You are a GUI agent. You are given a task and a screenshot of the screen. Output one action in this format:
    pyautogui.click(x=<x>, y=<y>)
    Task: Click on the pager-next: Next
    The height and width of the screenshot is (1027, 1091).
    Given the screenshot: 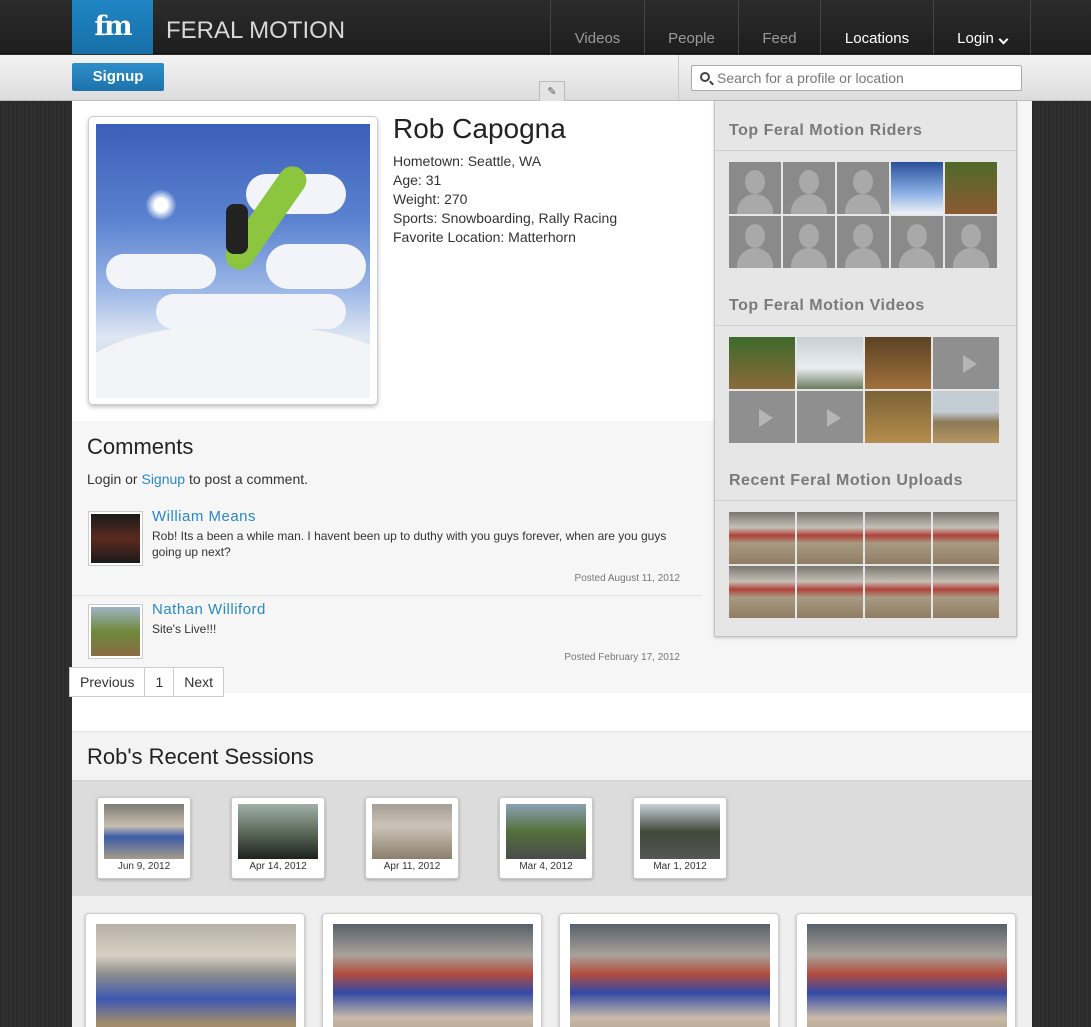 What is the action you would take?
    pyautogui.click(x=198, y=682)
    